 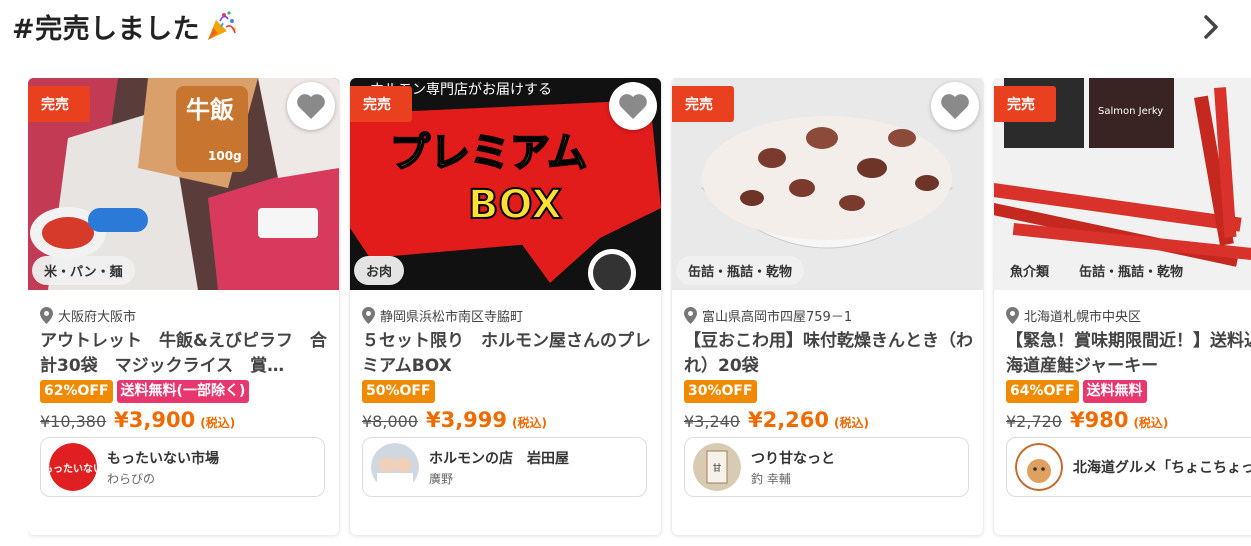 I want to click on seller-avatar: 甘, so click(x=717, y=467).